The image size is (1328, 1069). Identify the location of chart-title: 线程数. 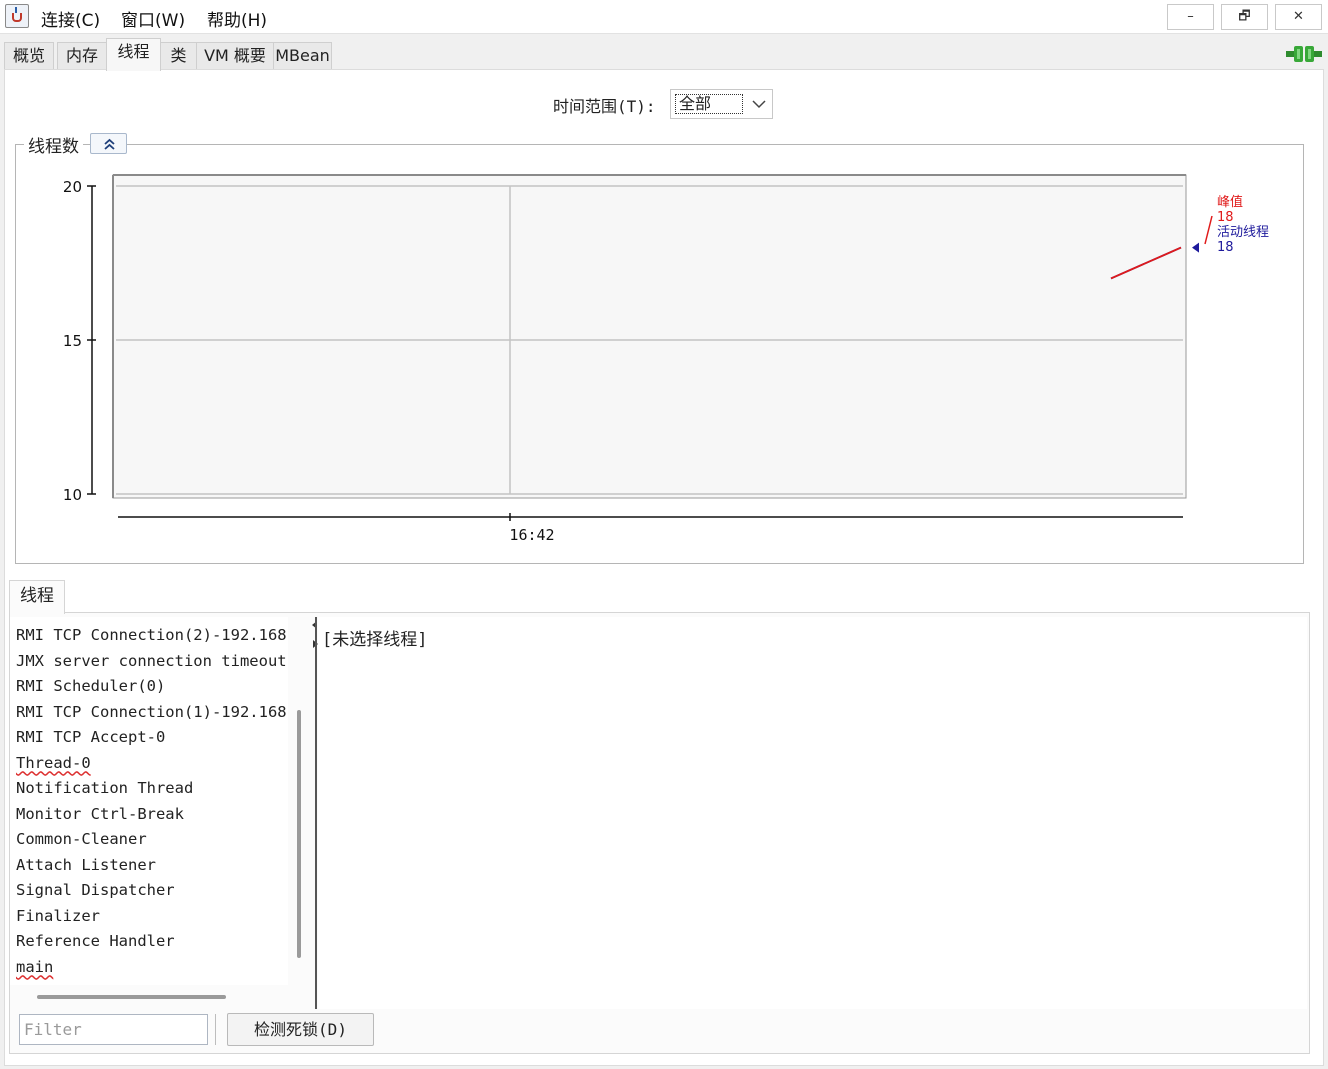
(53, 144).